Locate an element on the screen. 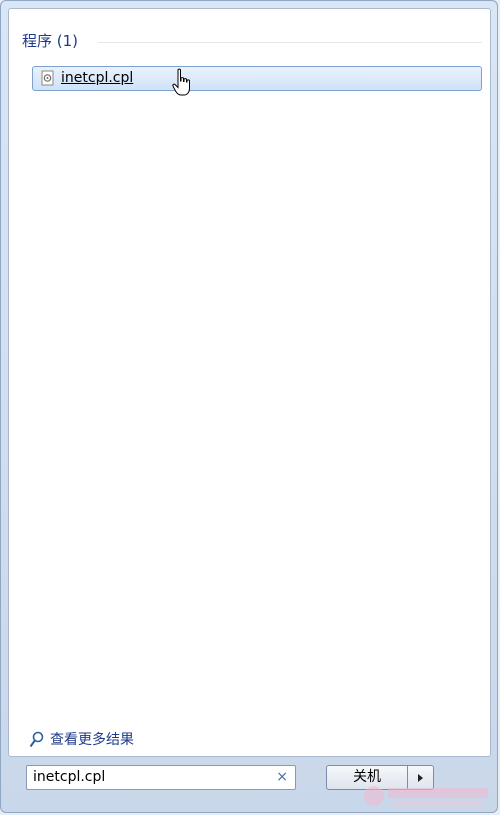 This screenshot has height=815, width=500. watermark-logo is located at coordinates (426, 796).